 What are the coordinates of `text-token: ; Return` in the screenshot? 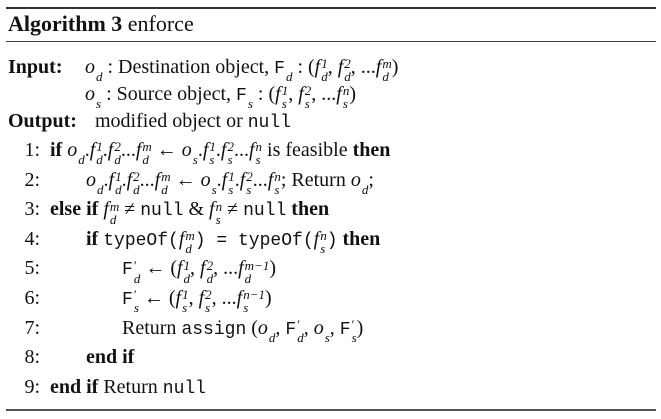 It's located at (316, 180).